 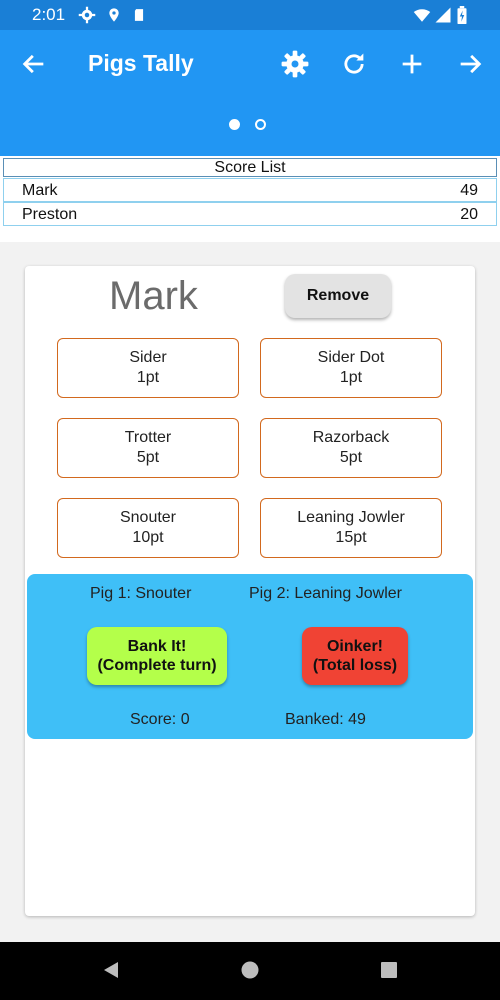 What do you see at coordinates (325, 719) in the screenshot?
I see `banked-score: Banked: 49` at bounding box center [325, 719].